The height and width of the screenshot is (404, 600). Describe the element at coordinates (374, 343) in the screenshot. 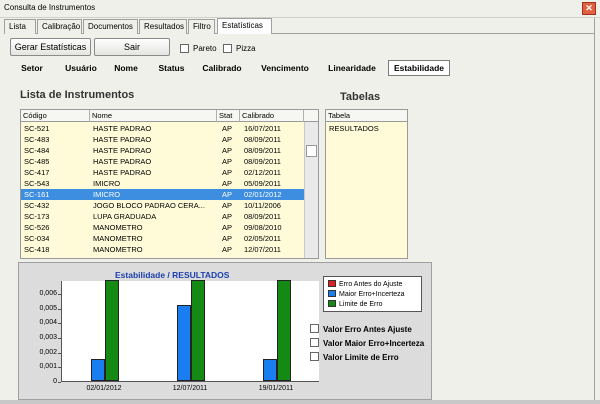

I see `checkbox-label: Valor Maior Erro+Incerteza` at that location.